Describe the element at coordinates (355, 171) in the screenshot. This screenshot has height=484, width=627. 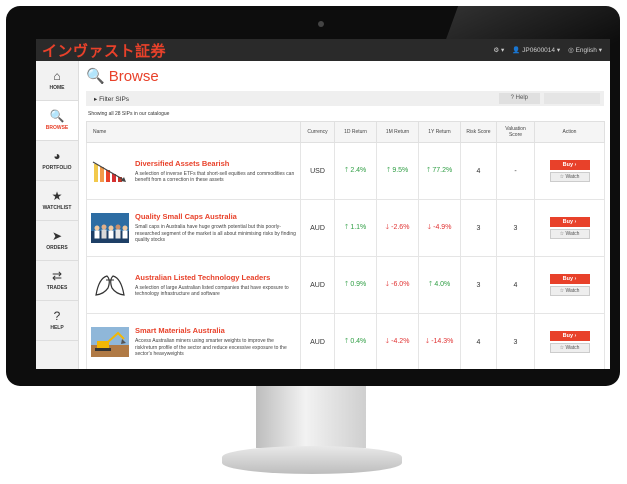
I see `return-1d-cell: 🡑 2.4%` at that location.